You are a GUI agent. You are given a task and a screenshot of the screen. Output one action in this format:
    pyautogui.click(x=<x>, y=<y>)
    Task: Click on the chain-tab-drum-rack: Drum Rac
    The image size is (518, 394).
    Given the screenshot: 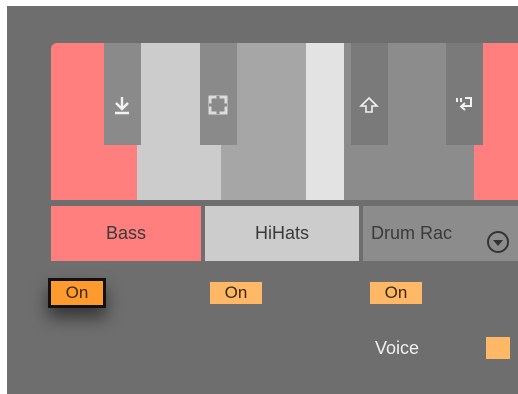 What is the action you would take?
    pyautogui.click(x=440, y=233)
    